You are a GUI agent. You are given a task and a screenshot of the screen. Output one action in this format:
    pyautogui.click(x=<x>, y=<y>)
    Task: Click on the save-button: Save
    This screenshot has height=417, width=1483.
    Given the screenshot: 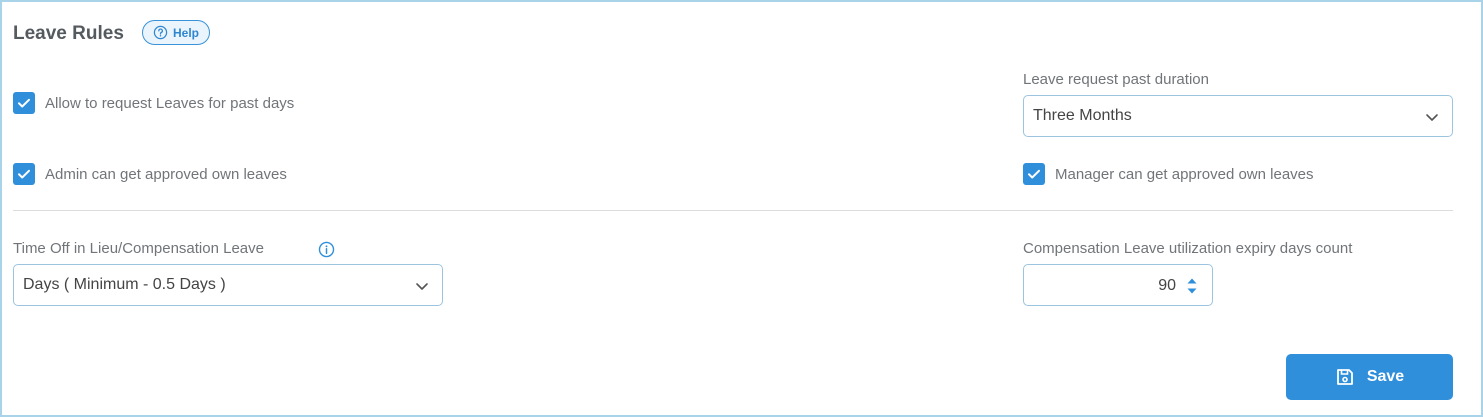 What is the action you would take?
    pyautogui.click(x=1369, y=377)
    